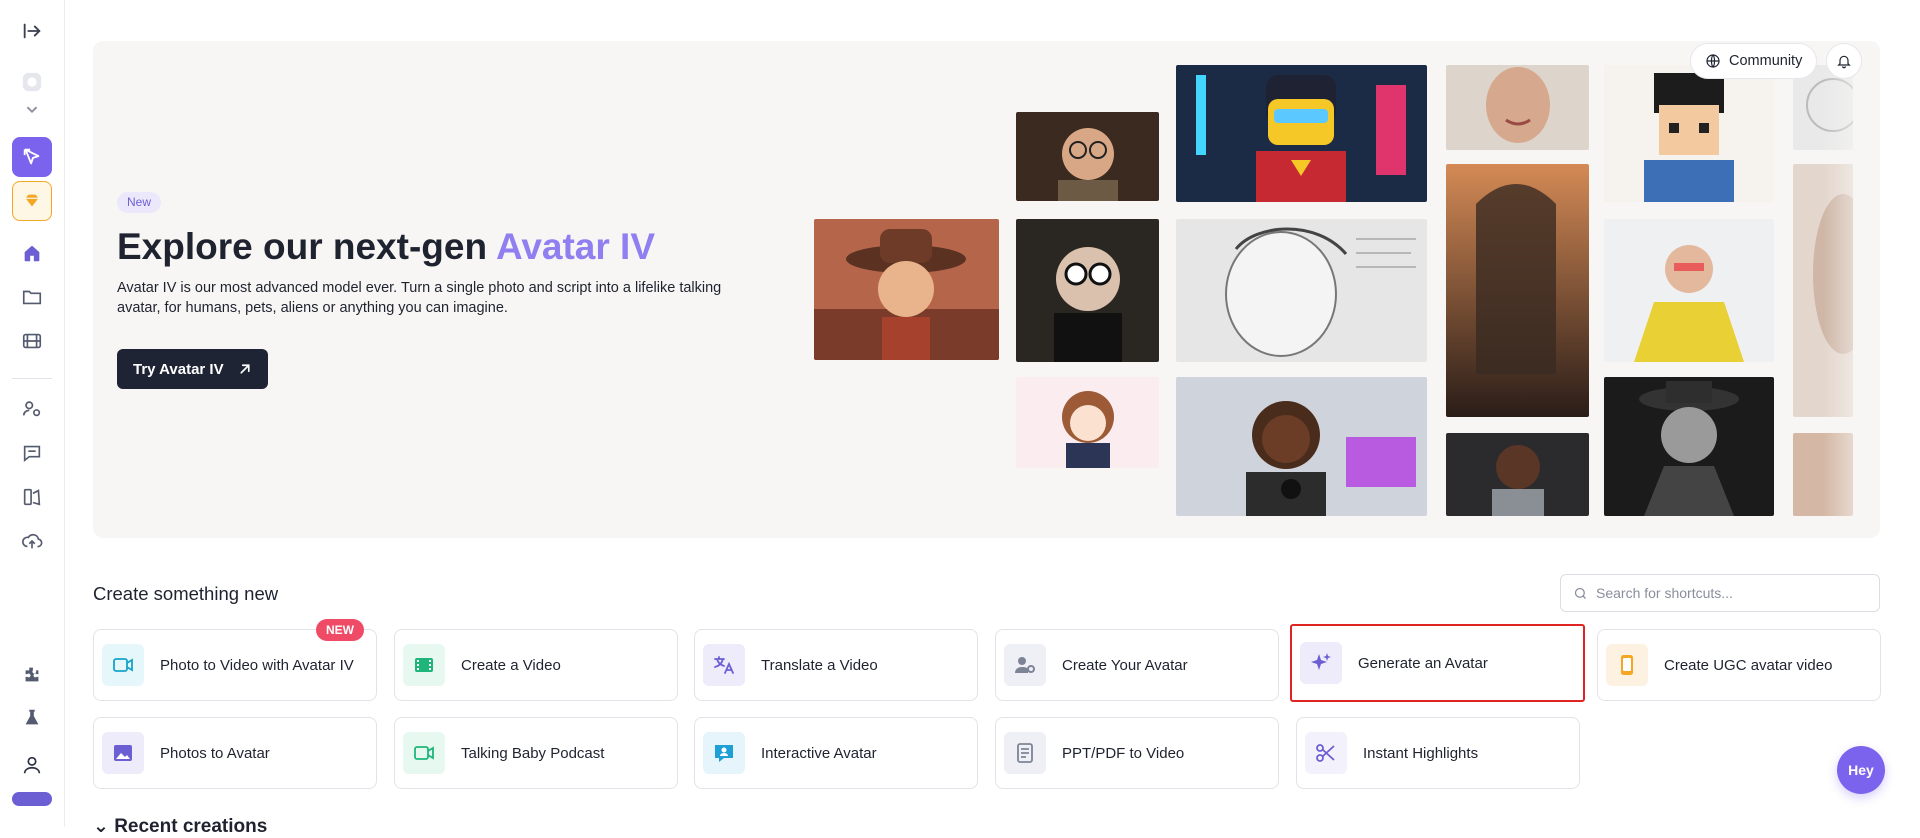  Describe the element at coordinates (32, 82) in the screenshot. I see `workspace-avatar` at that location.